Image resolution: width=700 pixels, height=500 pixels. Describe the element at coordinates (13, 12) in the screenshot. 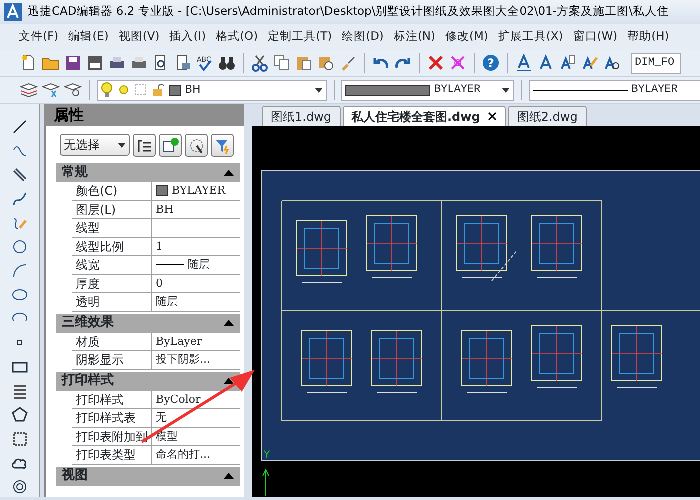

I see `app-logo-icon` at that location.